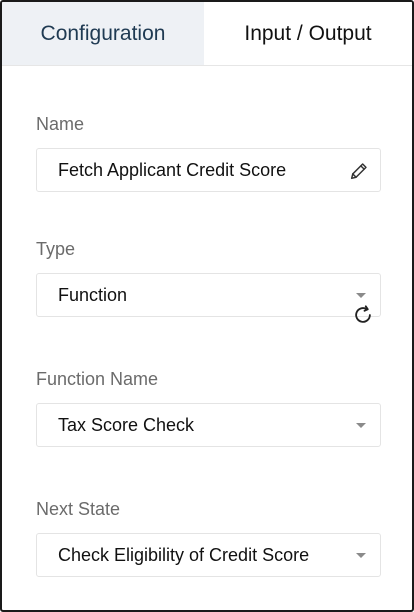 The width and height of the screenshot is (414, 612). What do you see at coordinates (172, 169) in the screenshot?
I see `name-value: Fetch Applicant Credit Score` at bounding box center [172, 169].